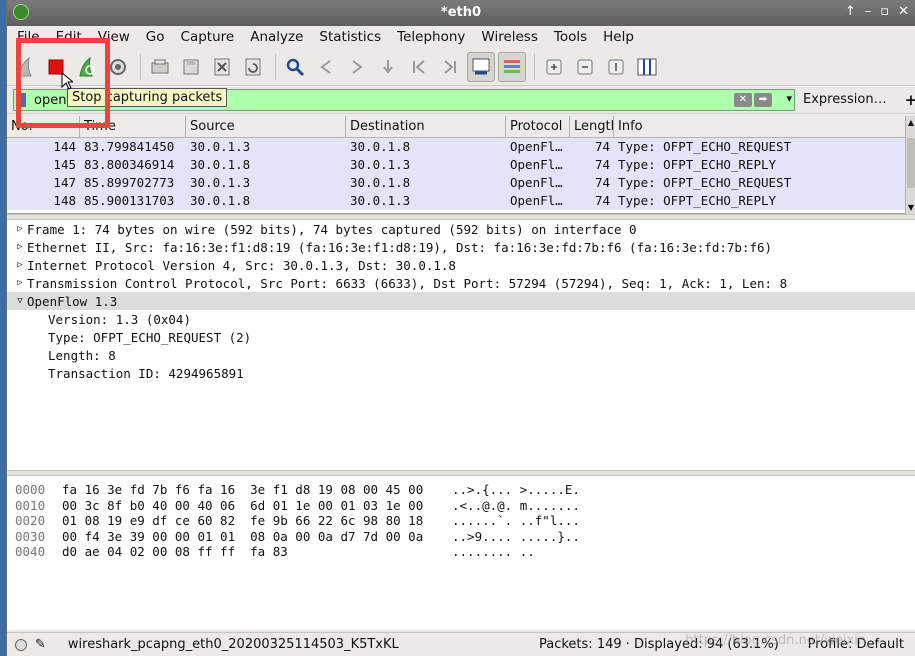 The width and height of the screenshot is (915, 656). I want to click on column-header-info: Info, so click(759, 126).